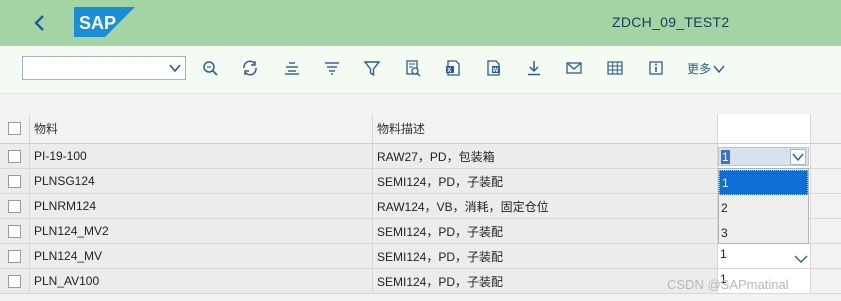 The height and width of the screenshot is (301, 841). Describe the element at coordinates (728, 284) in the screenshot. I see `watermark: CSDN @SAPmatinal` at that location.